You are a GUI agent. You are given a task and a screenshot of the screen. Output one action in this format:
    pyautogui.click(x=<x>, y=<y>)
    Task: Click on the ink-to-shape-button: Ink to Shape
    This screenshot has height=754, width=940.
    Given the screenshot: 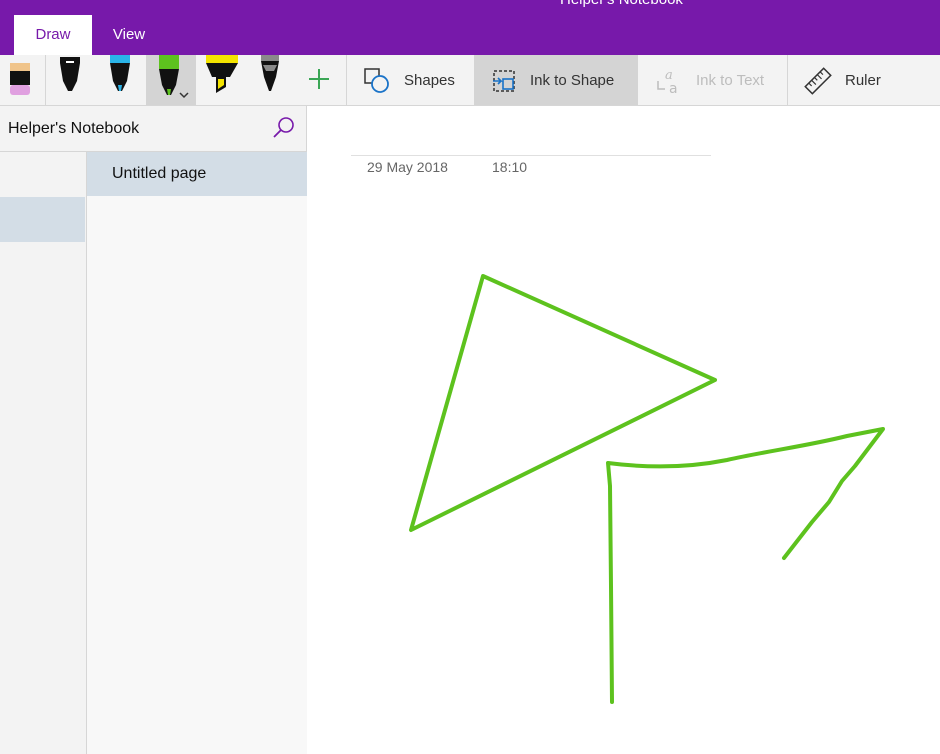 What is the action you would take?
    pyautogui.click(x=556, y=80)
    